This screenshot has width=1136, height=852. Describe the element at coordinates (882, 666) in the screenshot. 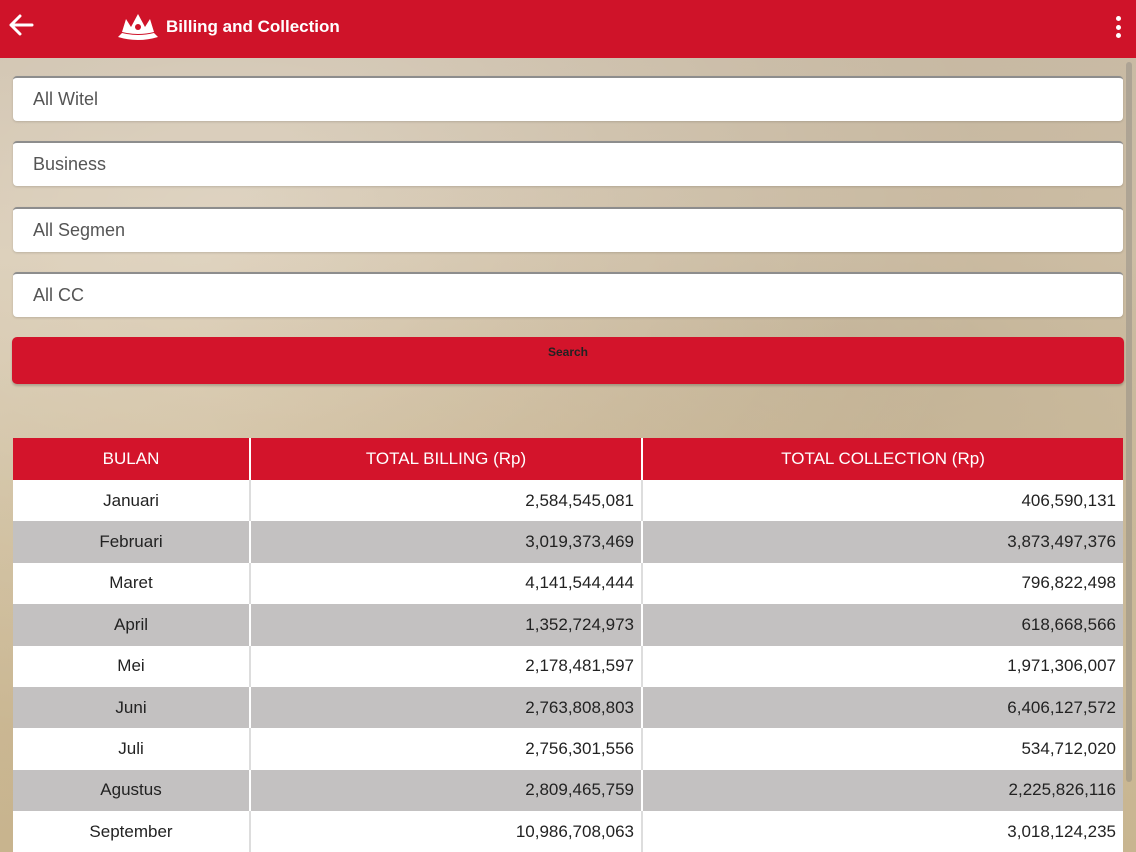

I see `cell-collection: 1,971,306,007` at that location.